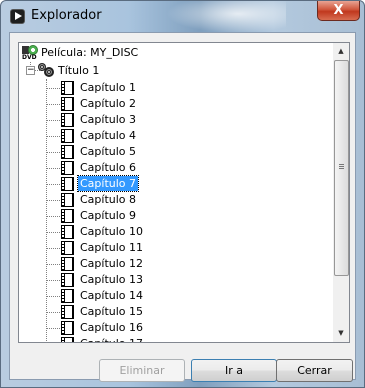 This screenshot has width=365, height=388. What do you see at coordinates (169, 296) in the screenshot?
I see `tree-chapter-node: Capítulo 14` at bounding box center [169, 296].